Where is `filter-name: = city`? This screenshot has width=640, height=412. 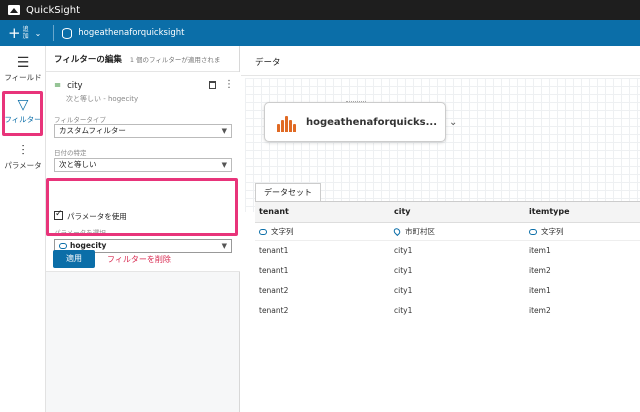 filter-name: = city is located at coordinates (68, 86).